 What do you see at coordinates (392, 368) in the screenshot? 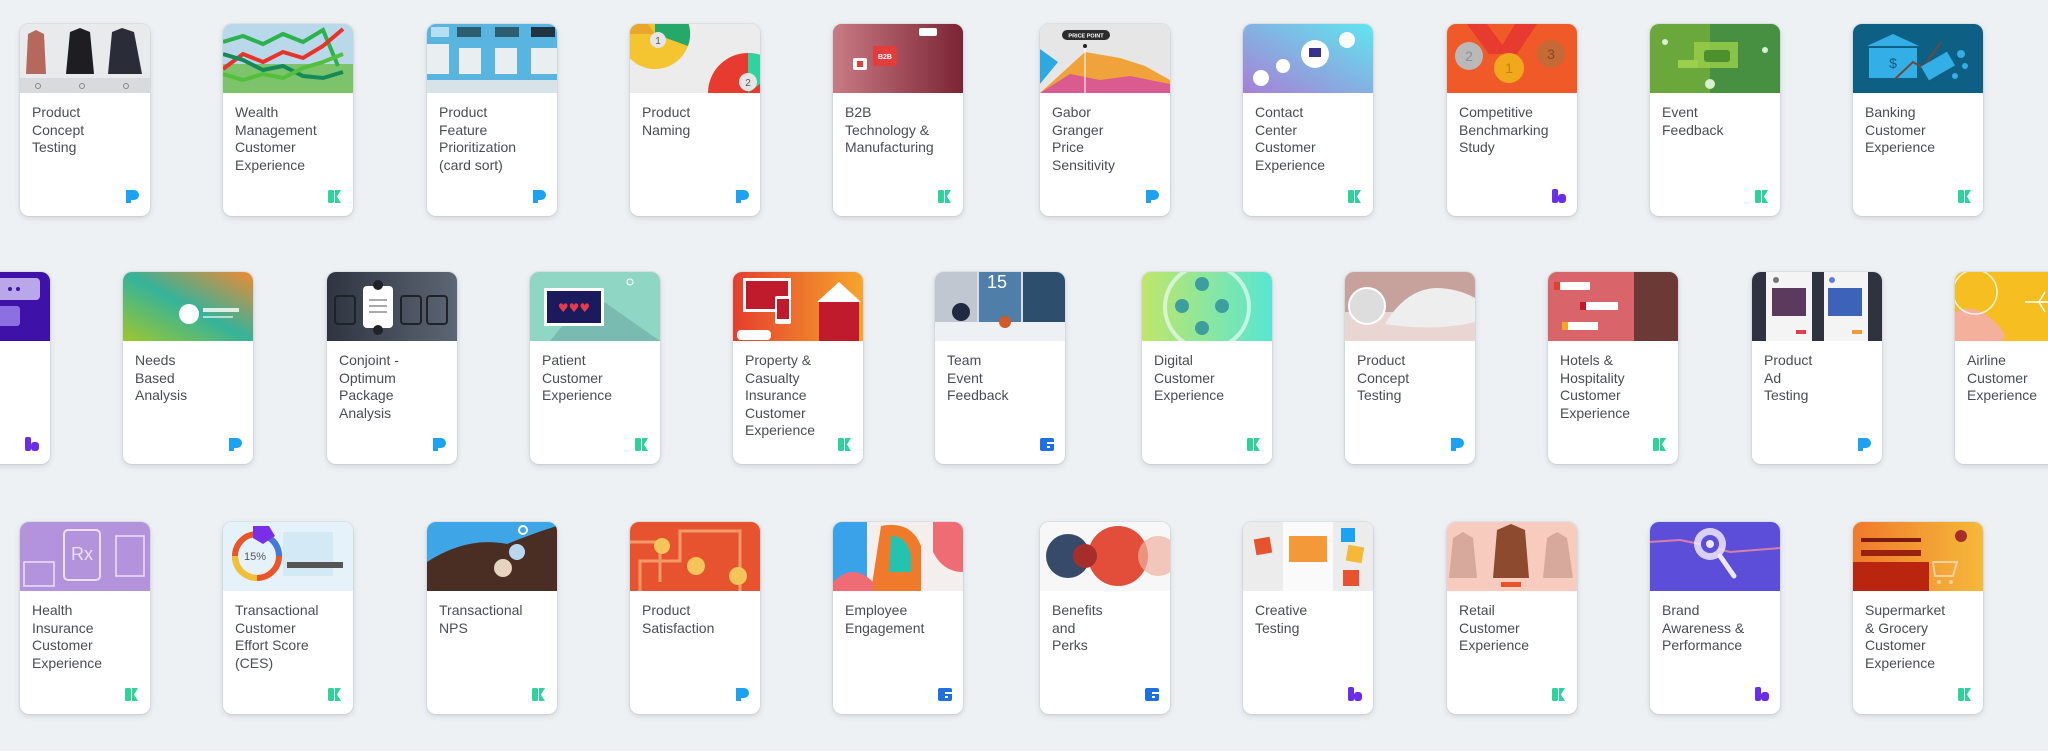
I see `template-card-conjoint: Conjoint - Optimum Package Analysis` at bounding box center [392, 368].